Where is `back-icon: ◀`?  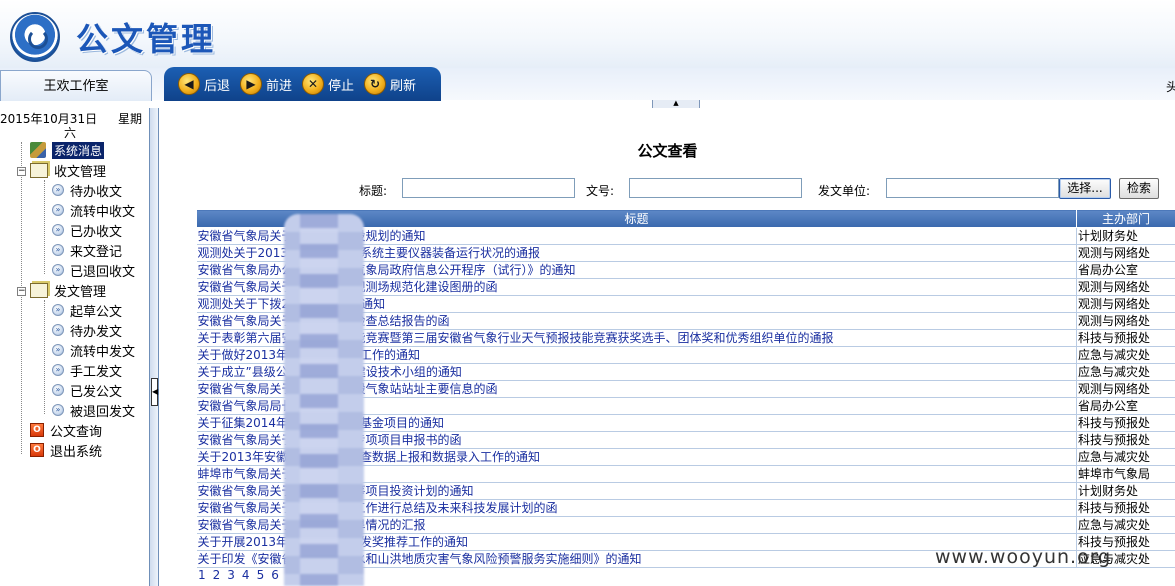 back-icon: ◀ is located at coordinates (189, 84).